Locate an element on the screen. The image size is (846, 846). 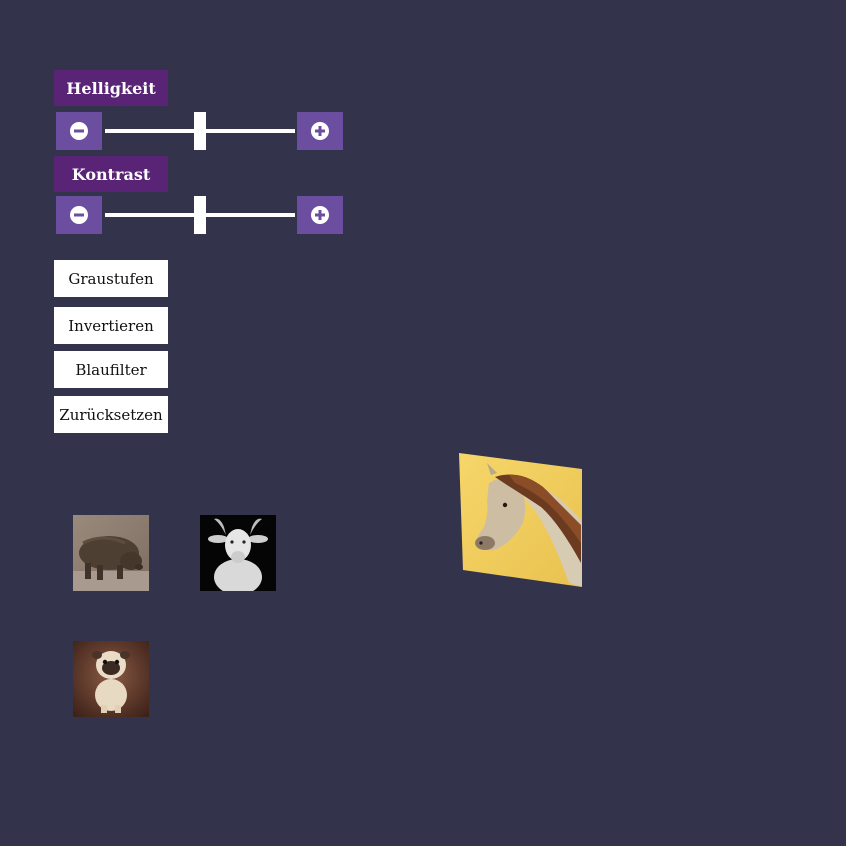
contrast-increase-button is located at coordinates (320, 215).